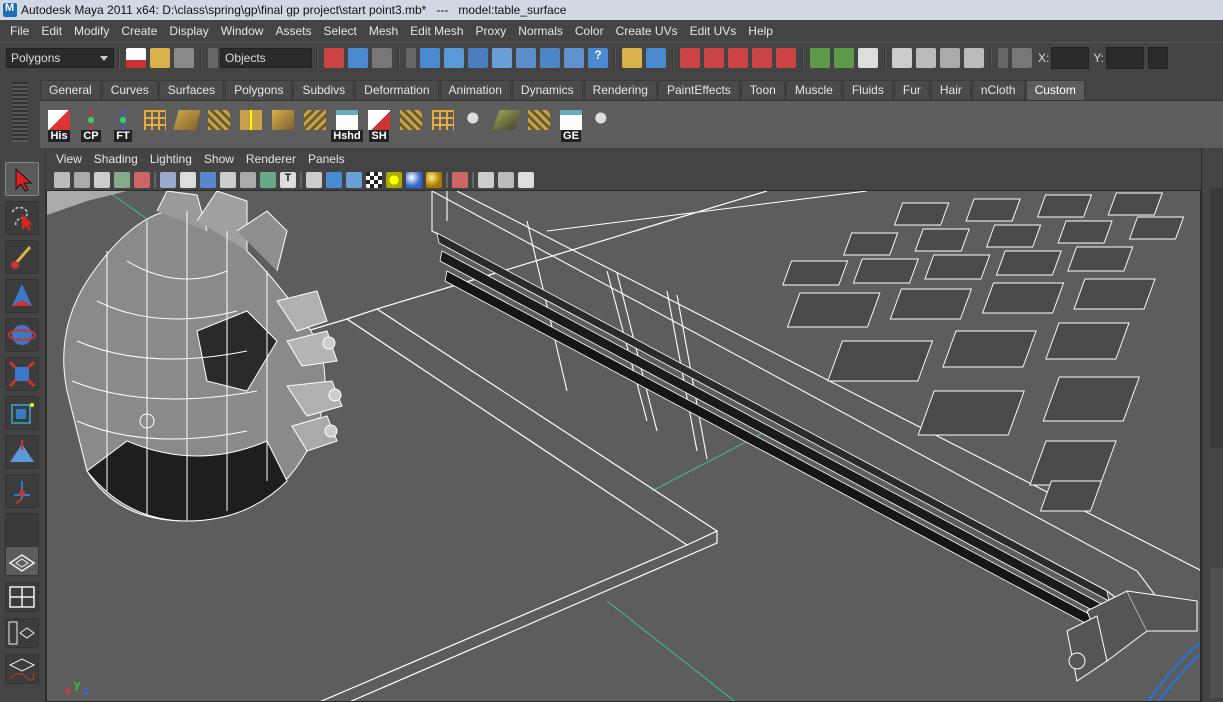 The width and height of the screenshot is (1223, 702). I want to click on z-field, so click(1158, 57).